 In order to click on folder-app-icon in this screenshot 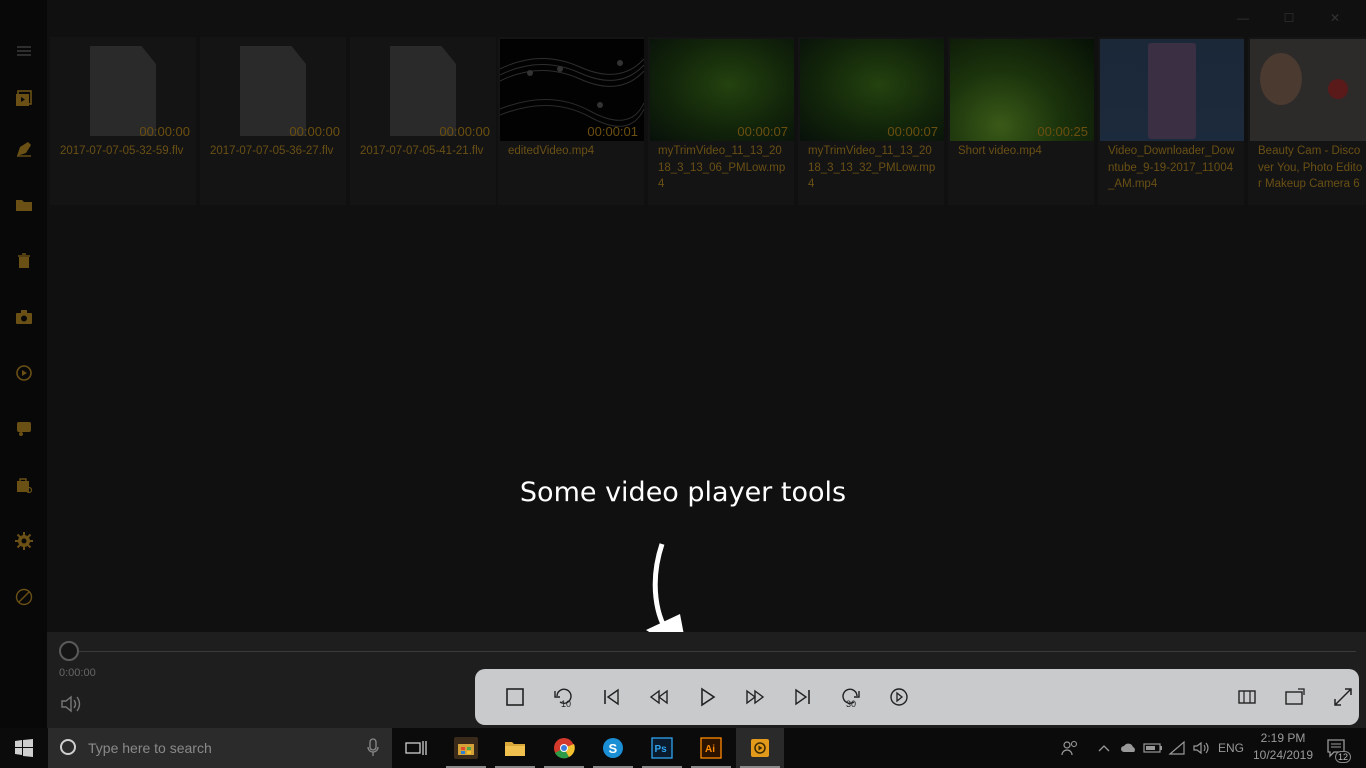, I will do `click(515, 748)`.